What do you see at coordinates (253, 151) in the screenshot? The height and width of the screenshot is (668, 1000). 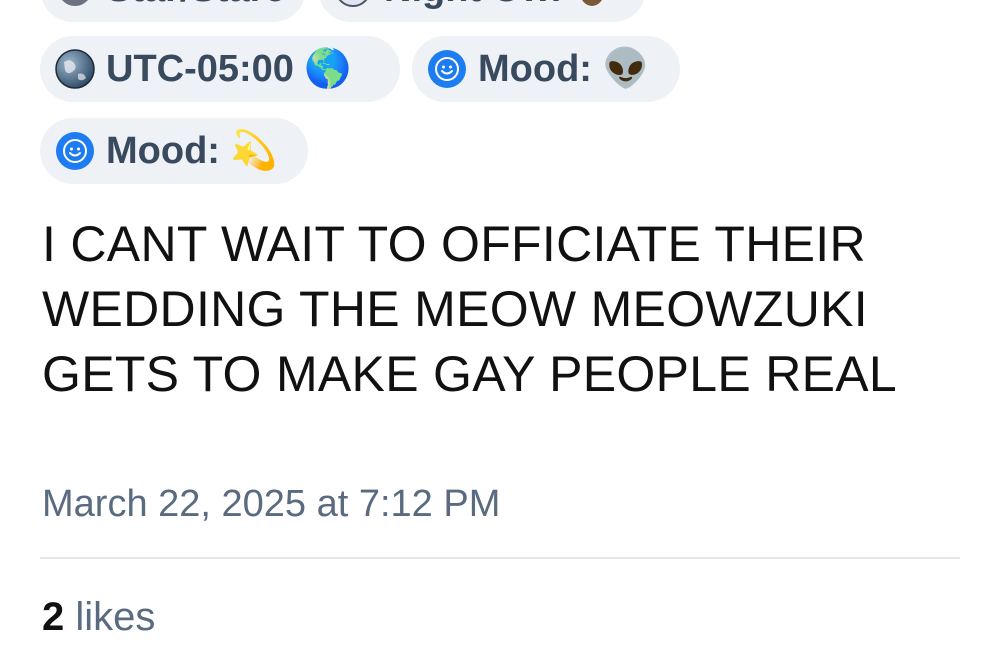 I see `dizzy-emoji: 💫` at bounding box center [253, 151].